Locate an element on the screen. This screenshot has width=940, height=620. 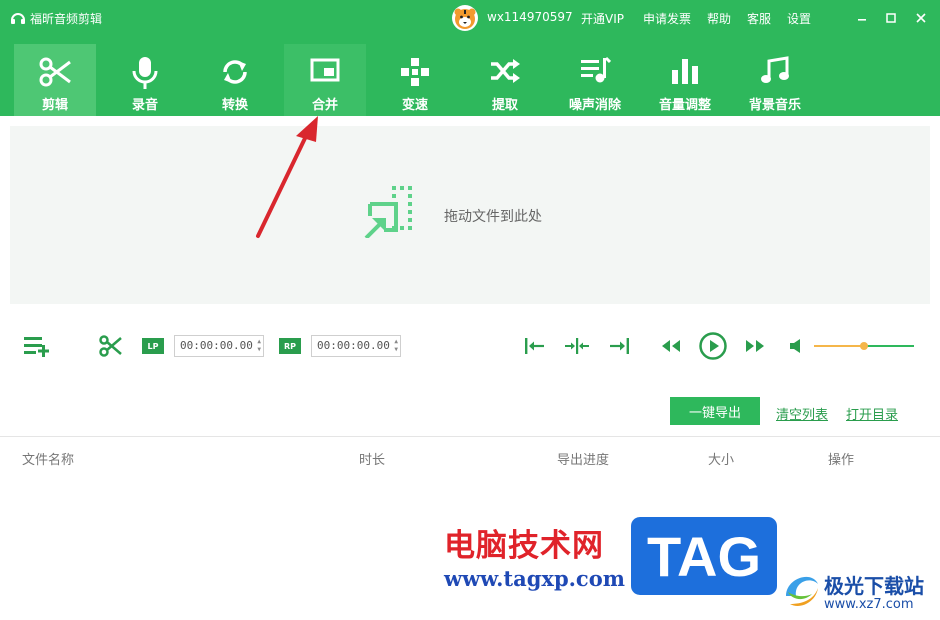
lp-time-value: 00:00:00.00 is located at coordinates (216, 345).